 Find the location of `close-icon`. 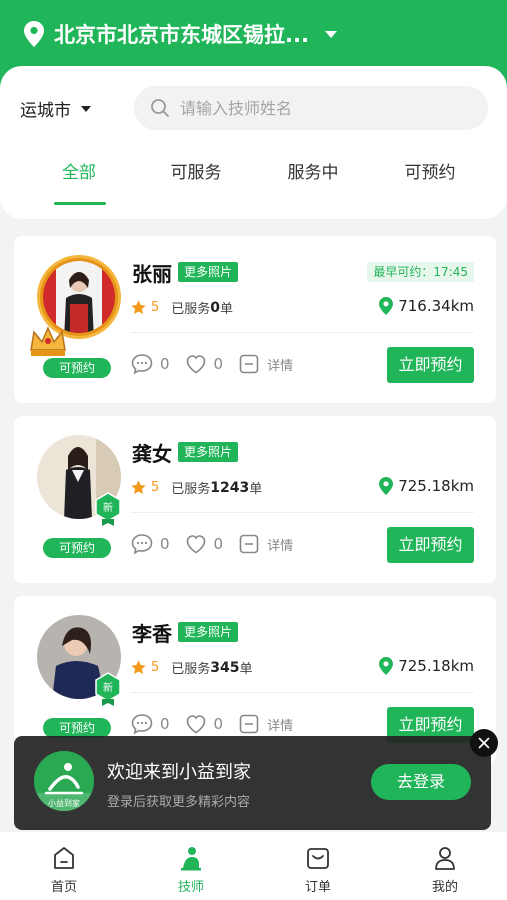

close-icon is located at coordinates (484, 743).